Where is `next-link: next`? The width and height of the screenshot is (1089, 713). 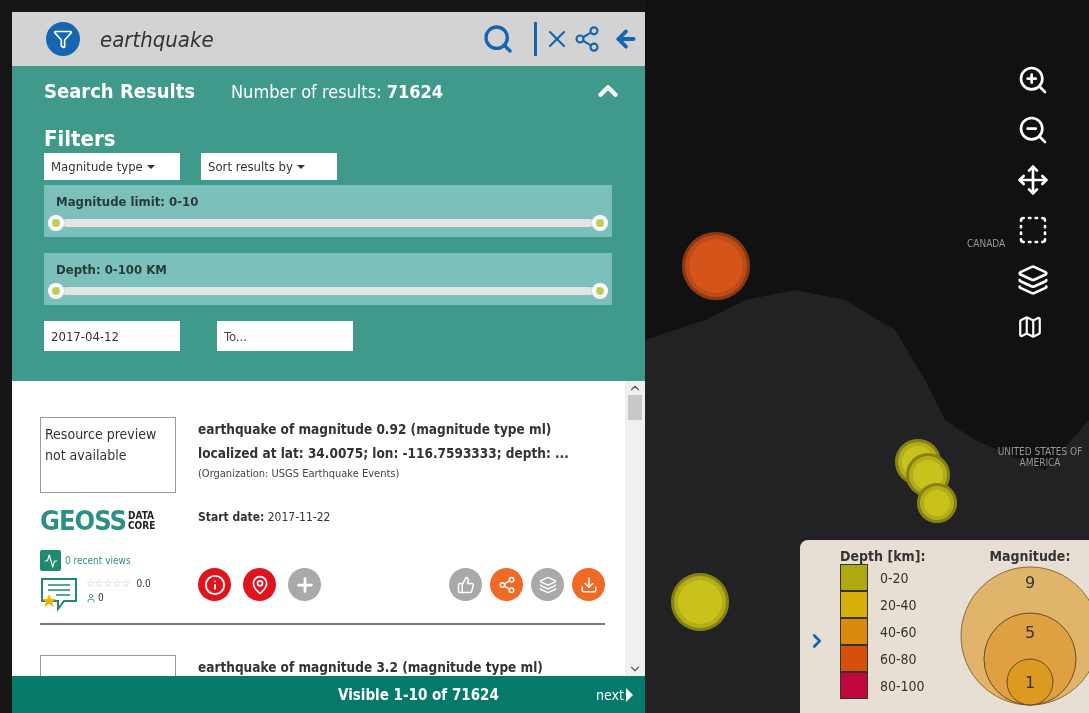 next-link: next is located at coordinates (614, 694).